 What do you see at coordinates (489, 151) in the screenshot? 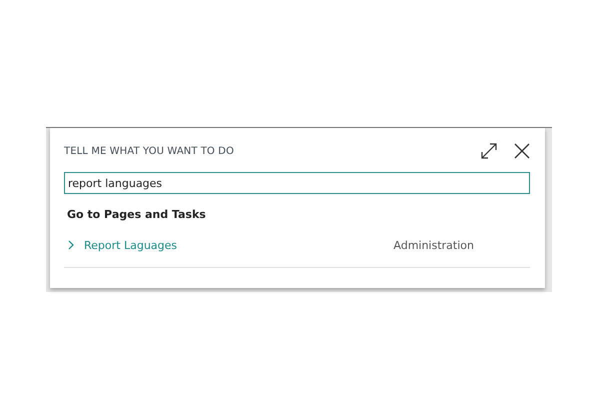
I see `expand-icon` at bounding box center [489, 151].